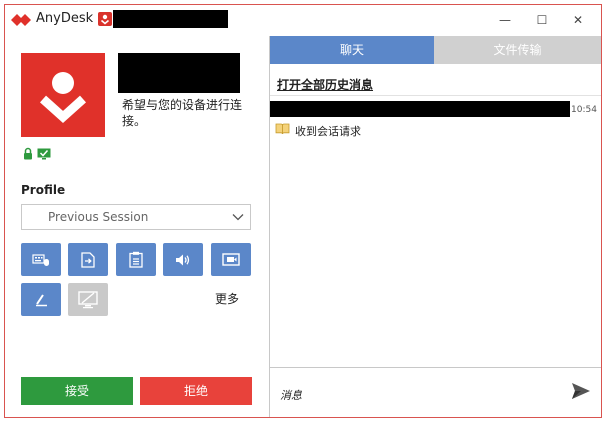 The width and height of the screenshot is (606, 423). What do you see at coordinates (65, 18) in the screenshot?
I see `app-title: AnyDesk` at bounding box center [65, 18].